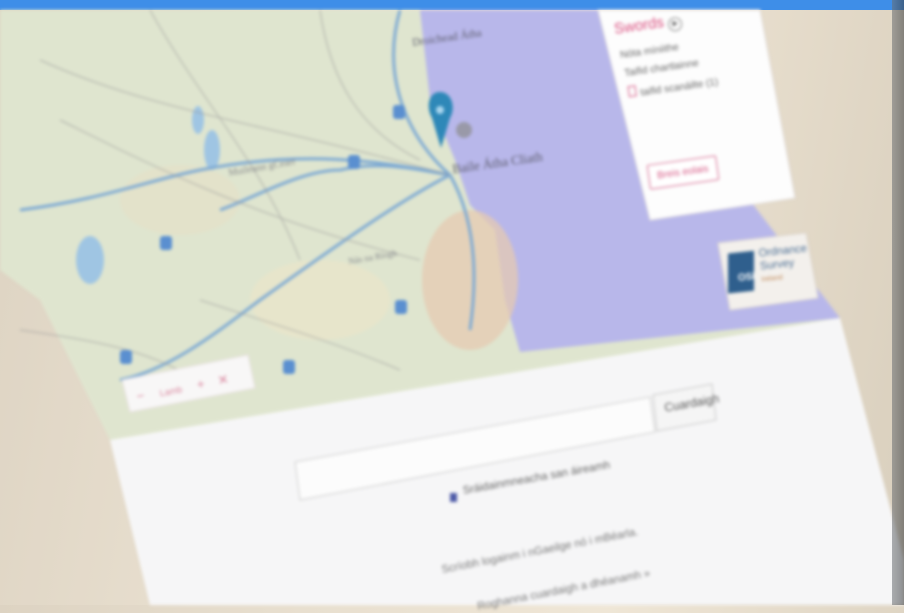  I want to click on monitor-bezel, so click(898, 302).